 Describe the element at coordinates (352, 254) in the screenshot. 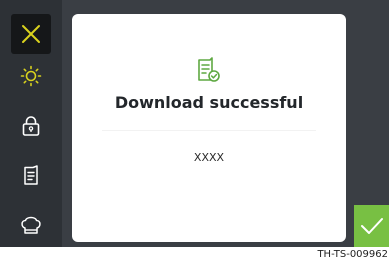

I see `document-code: TH-TS-009962` at that location.